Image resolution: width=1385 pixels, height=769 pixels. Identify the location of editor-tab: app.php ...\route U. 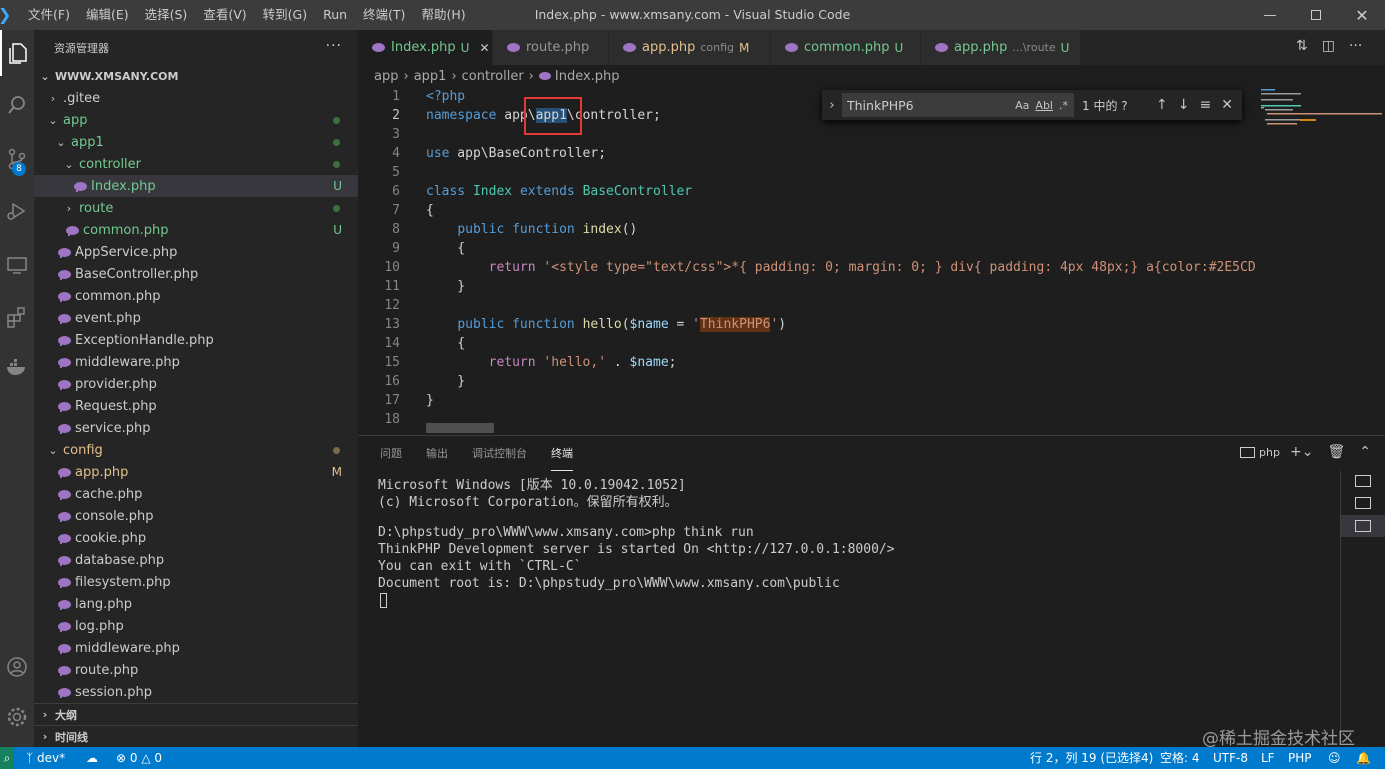
(1001, 47).